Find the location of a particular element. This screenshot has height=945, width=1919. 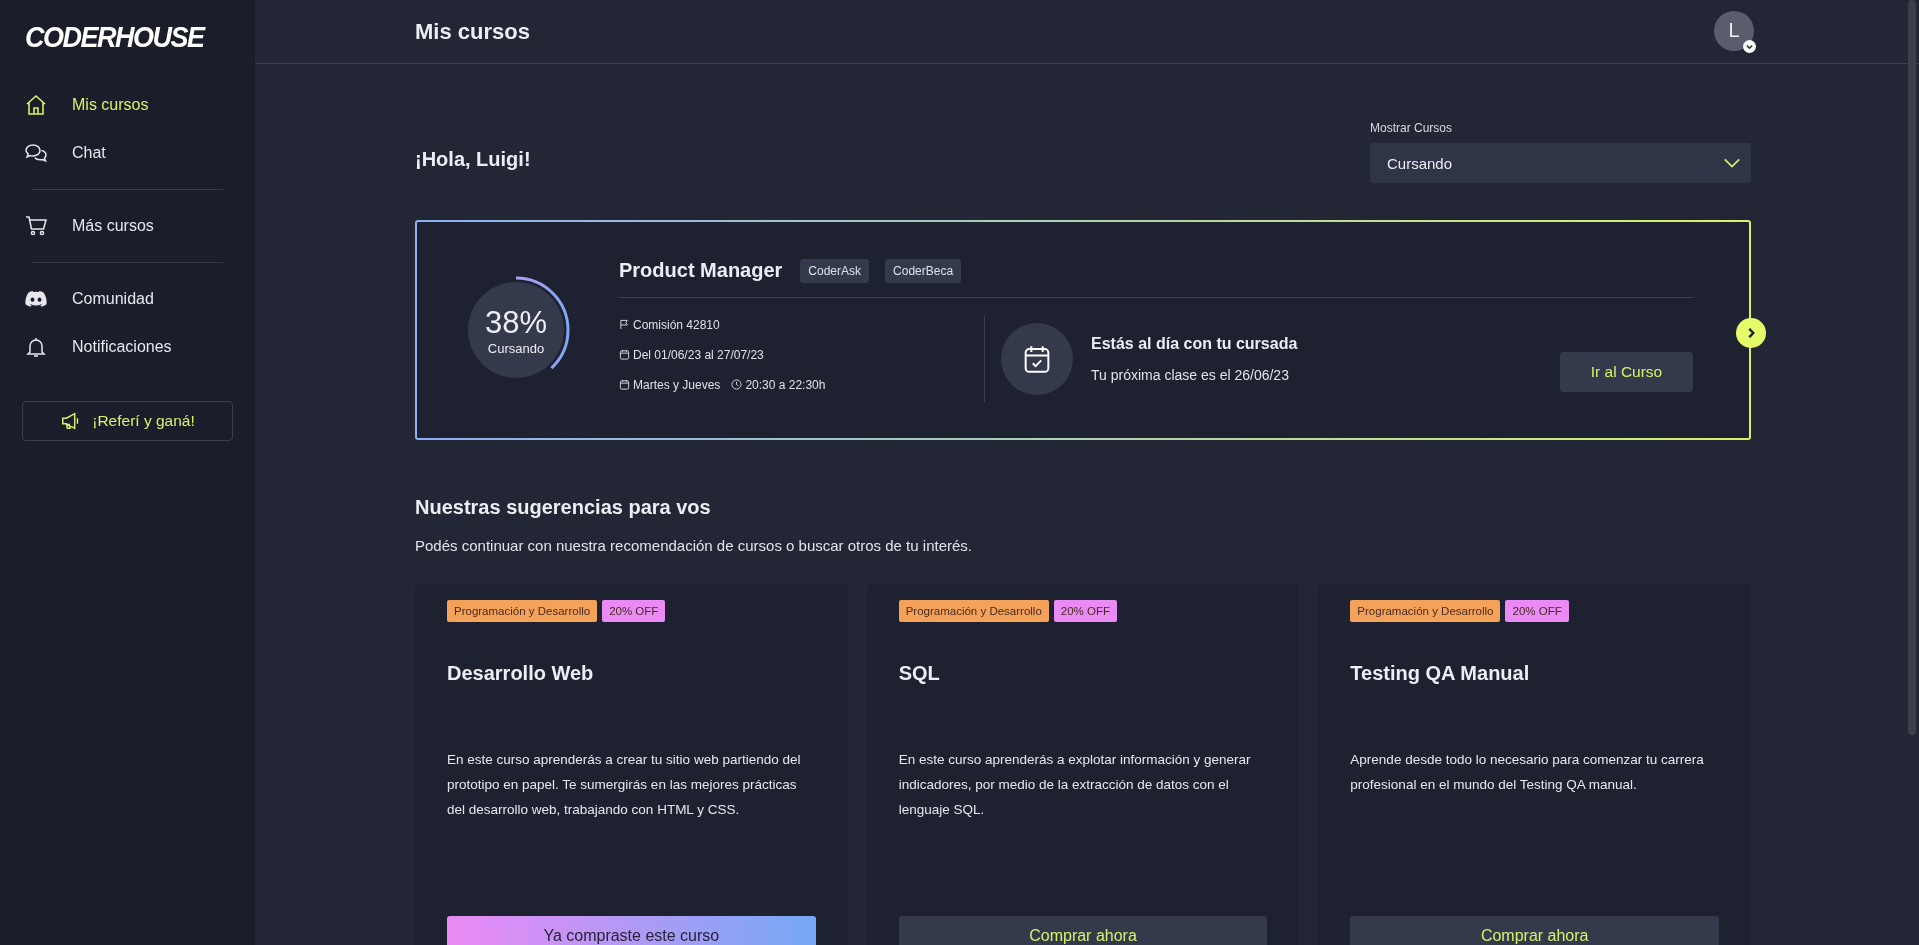

sidebar-item: Comunidad is located at coordinates (127, 299).